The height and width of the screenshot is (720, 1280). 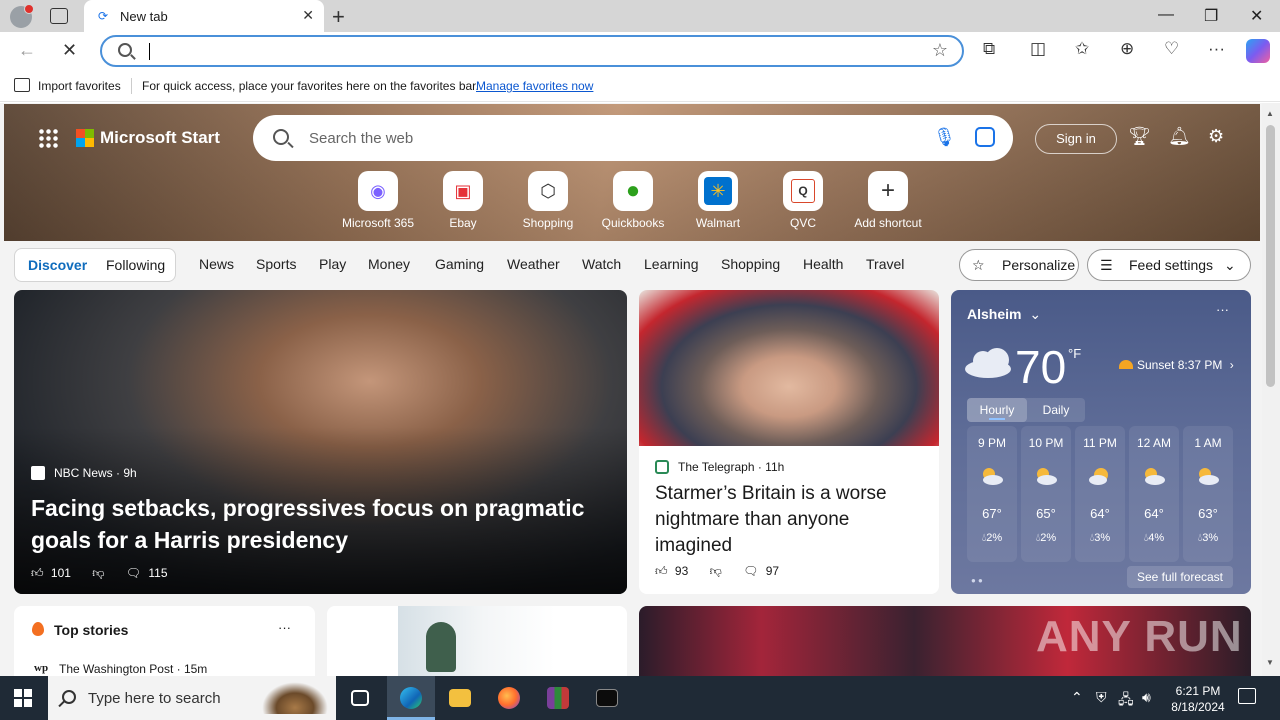 I want to click on shortcut-microsoft365: ◉ Microsoft 365, so click(x=378, y=200).